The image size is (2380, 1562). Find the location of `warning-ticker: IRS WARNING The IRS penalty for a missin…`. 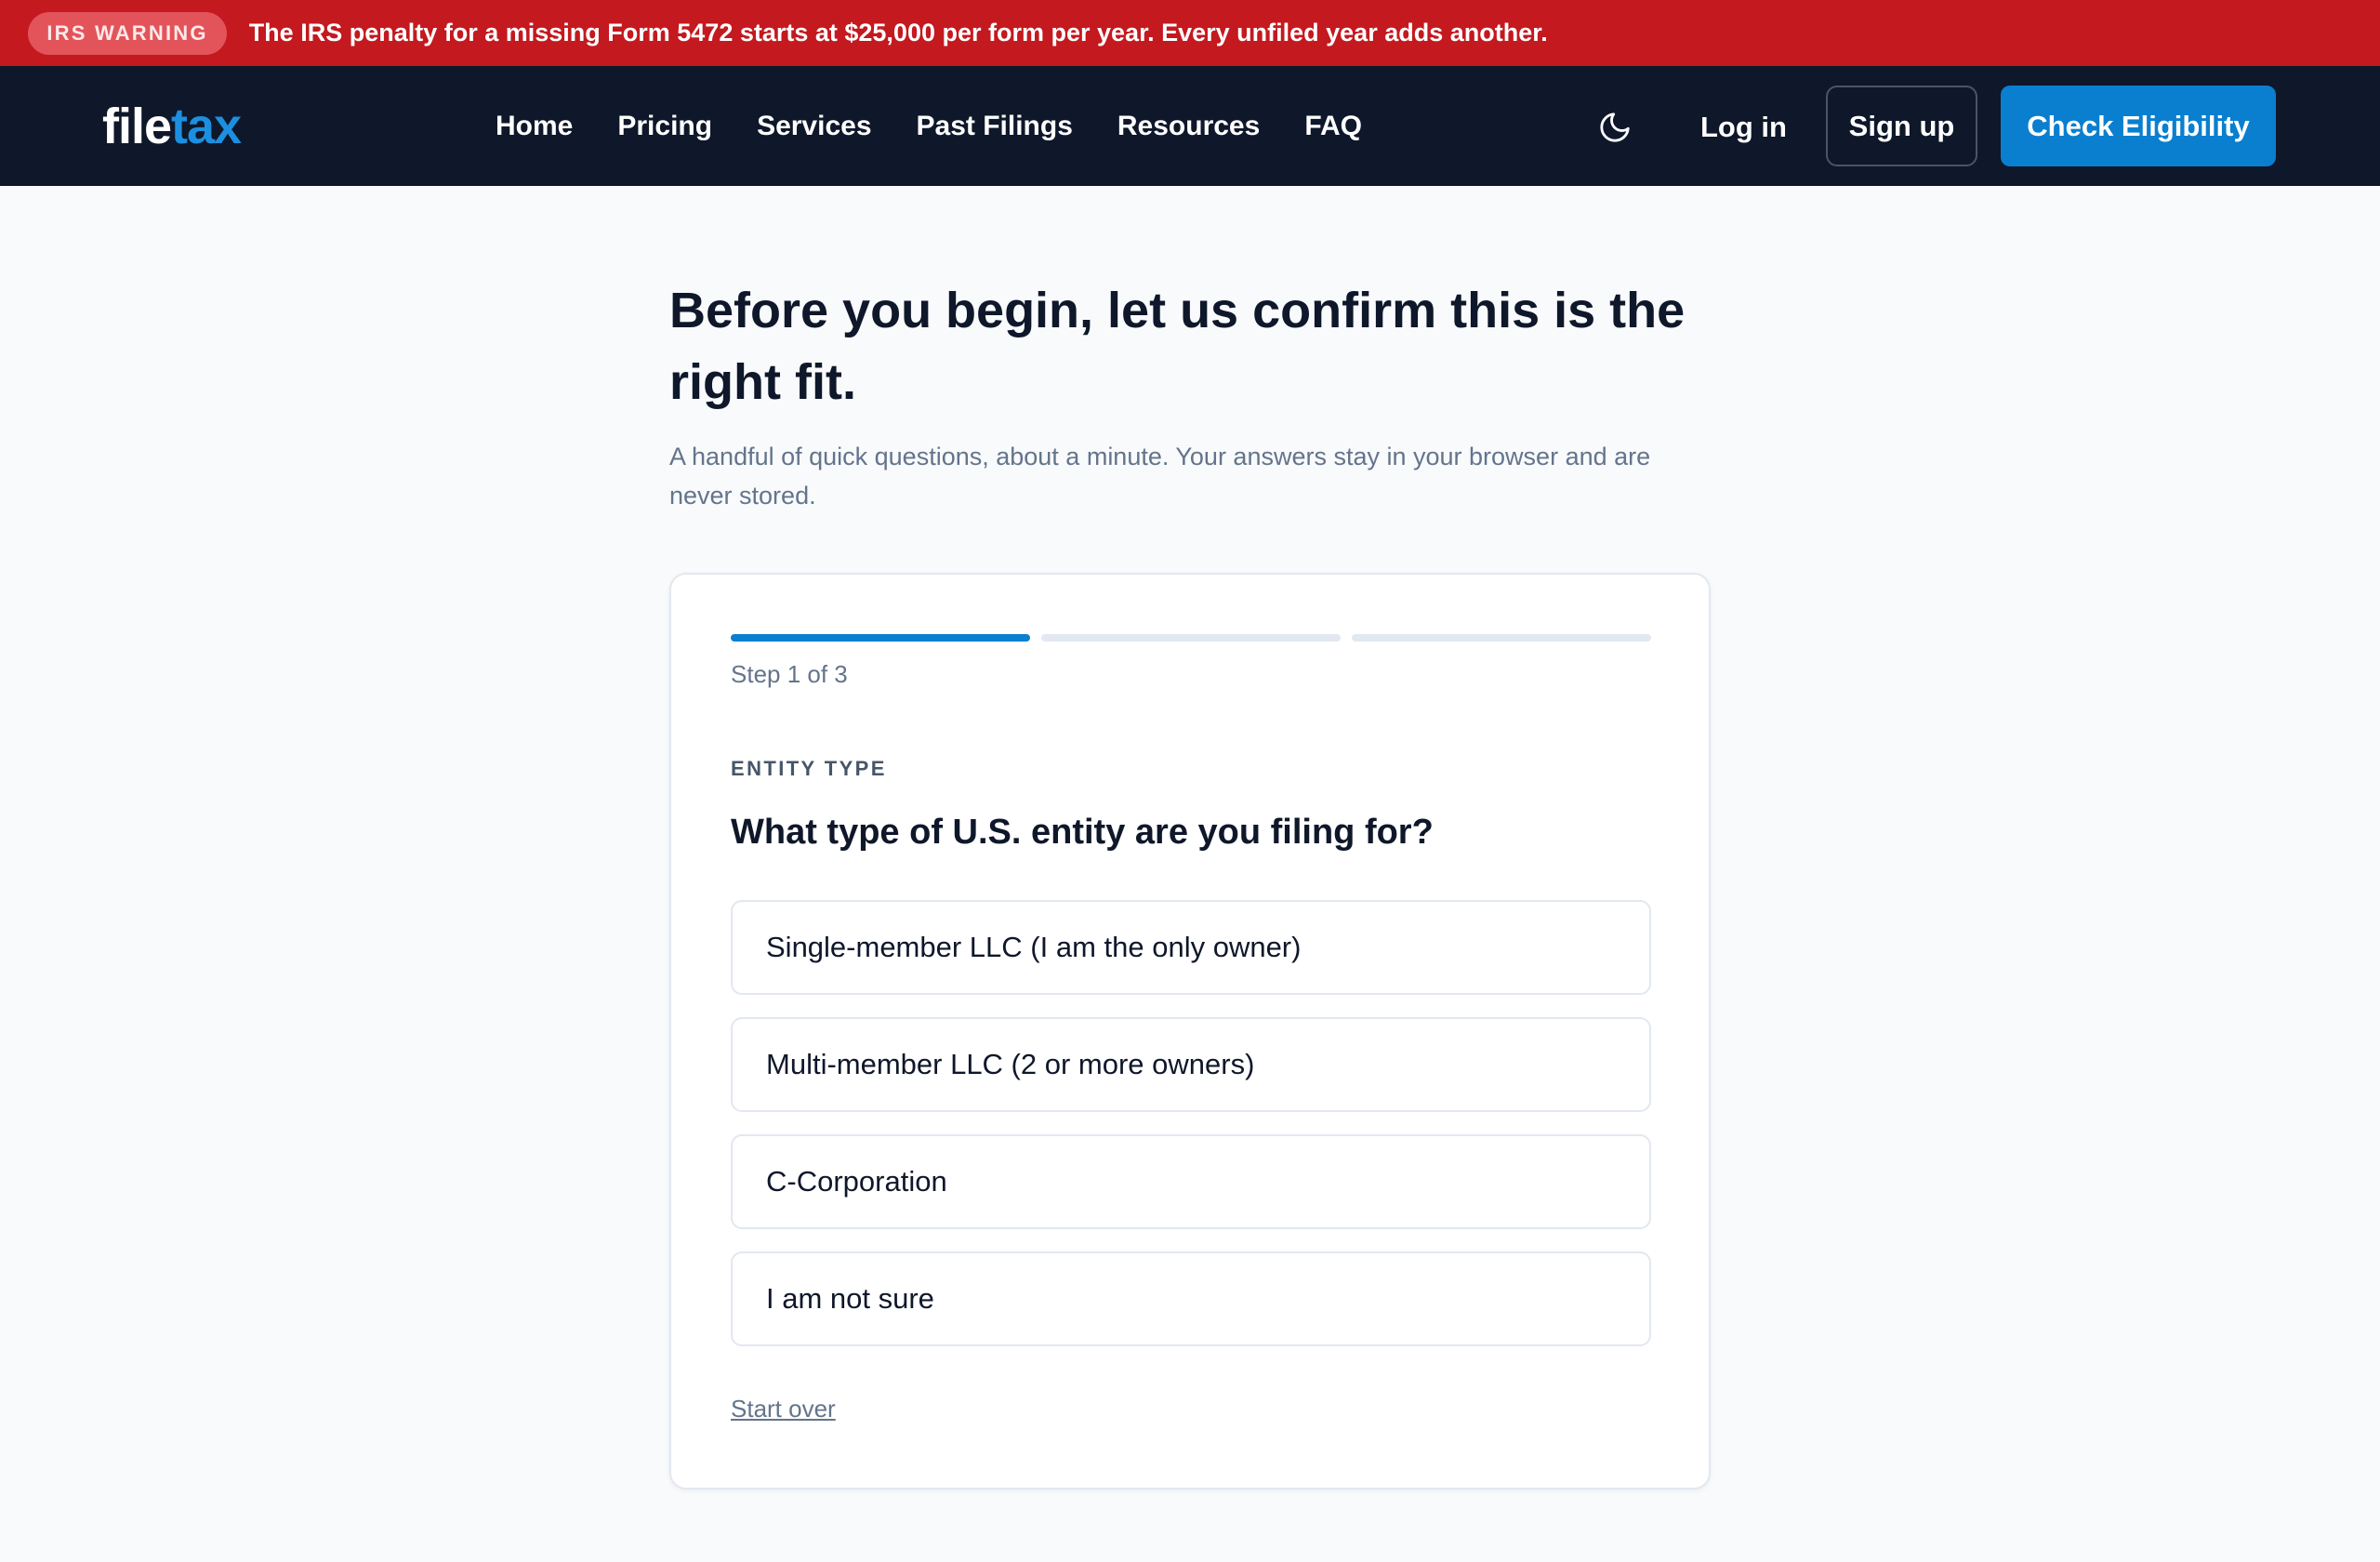

warning-ticker: IRS WARNING The IRS penalty for a missin… is located at coordinates (1190, 33).